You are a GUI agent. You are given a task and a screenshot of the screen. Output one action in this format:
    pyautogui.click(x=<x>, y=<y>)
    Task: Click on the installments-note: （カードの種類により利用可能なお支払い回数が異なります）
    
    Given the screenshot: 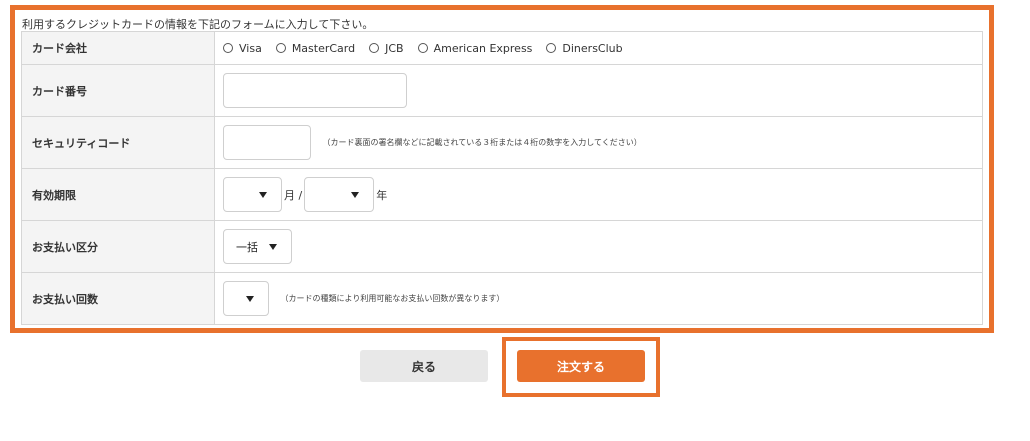 What is the action you would take?
    pyautogui.click(x=392, y=298)
    